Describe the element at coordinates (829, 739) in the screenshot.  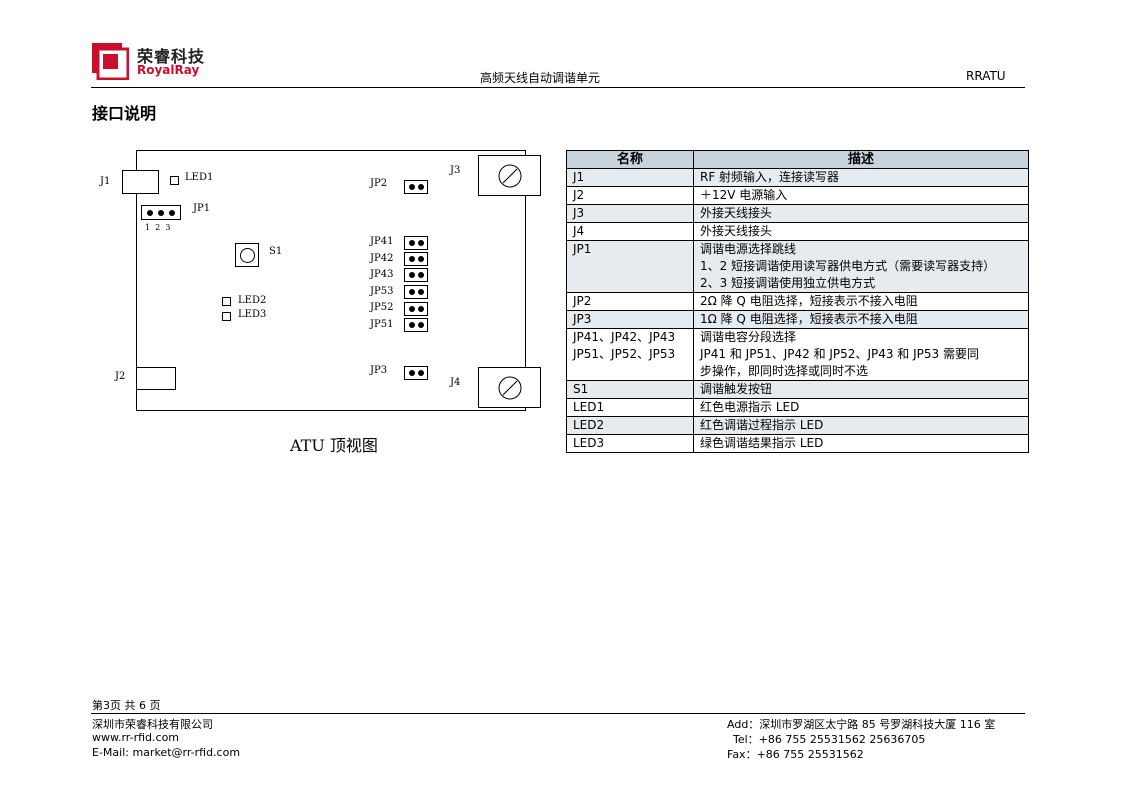
I see `footer-tel: Tel：+86 755 25531562 25636705` at that location.